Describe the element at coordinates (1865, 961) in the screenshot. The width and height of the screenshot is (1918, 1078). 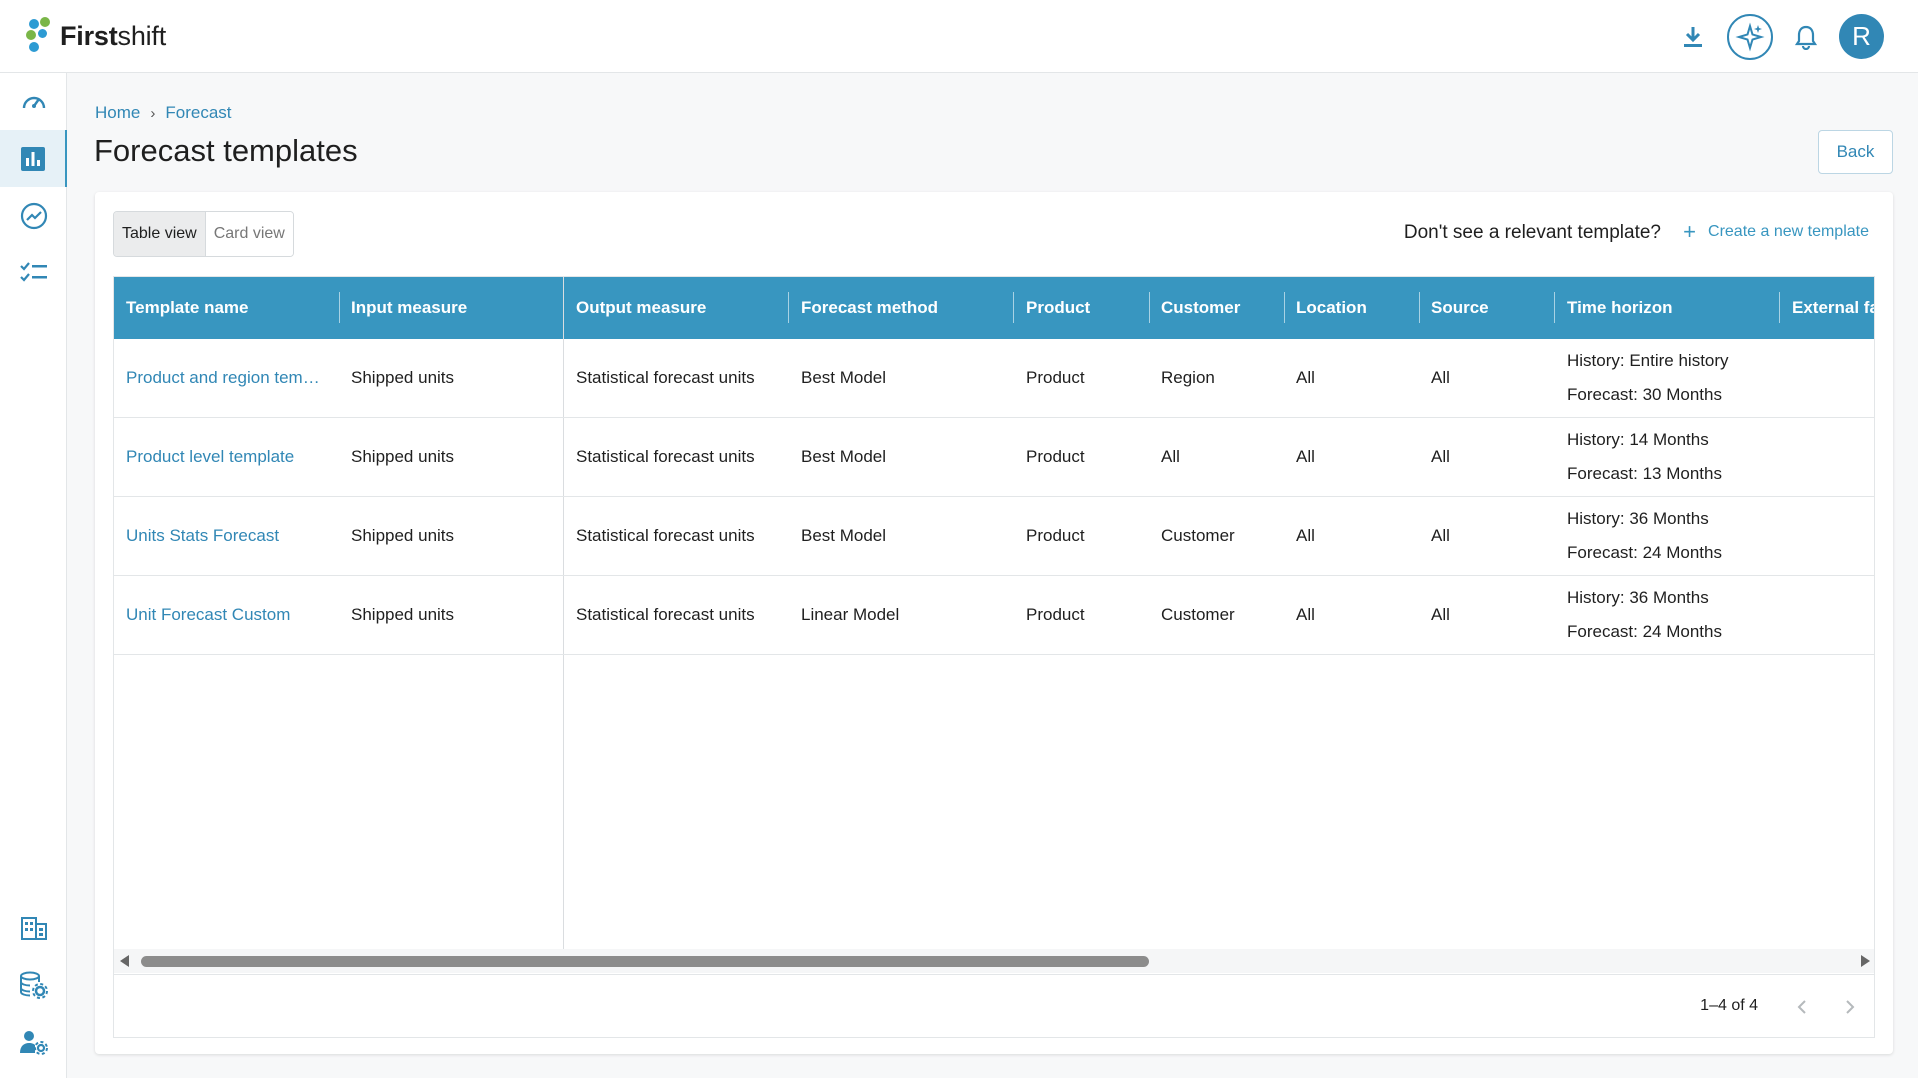
I see `scroll-right-arrow-icon` at that location.